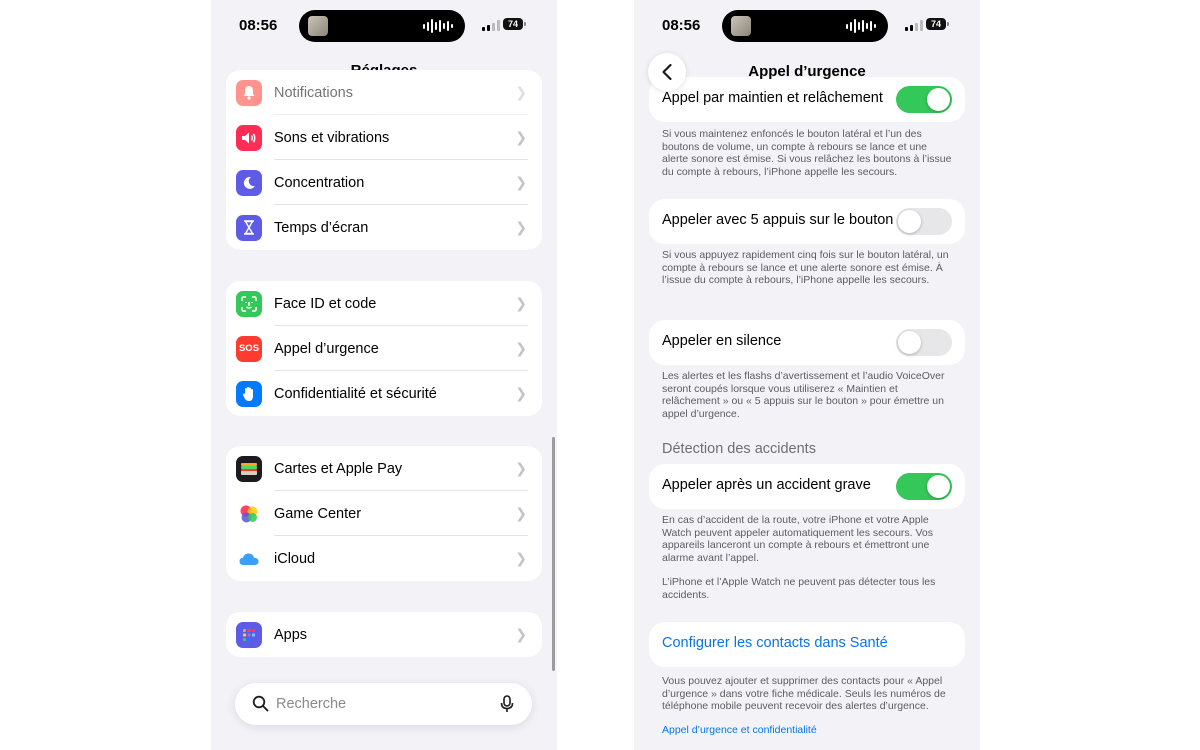 This screenshot has width=1200, height=750. Describe the element at coordinates (739, 449) in the screenshot. I see `section-header-crash-detection: Détection des accidents` at that location.